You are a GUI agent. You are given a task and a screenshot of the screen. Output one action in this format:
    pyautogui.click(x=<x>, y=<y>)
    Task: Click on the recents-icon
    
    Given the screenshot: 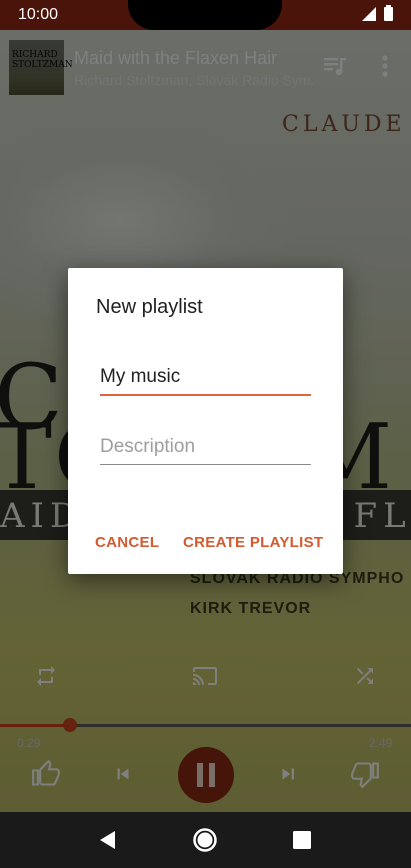 What is the action you would take?
    pyautogui.click(x=302, y=840)
    